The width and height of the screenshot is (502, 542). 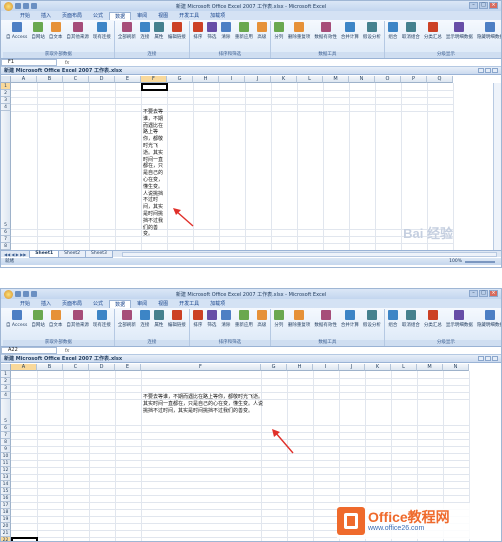 I want to click on tab-3: 公式, so click(x=98, y=304).